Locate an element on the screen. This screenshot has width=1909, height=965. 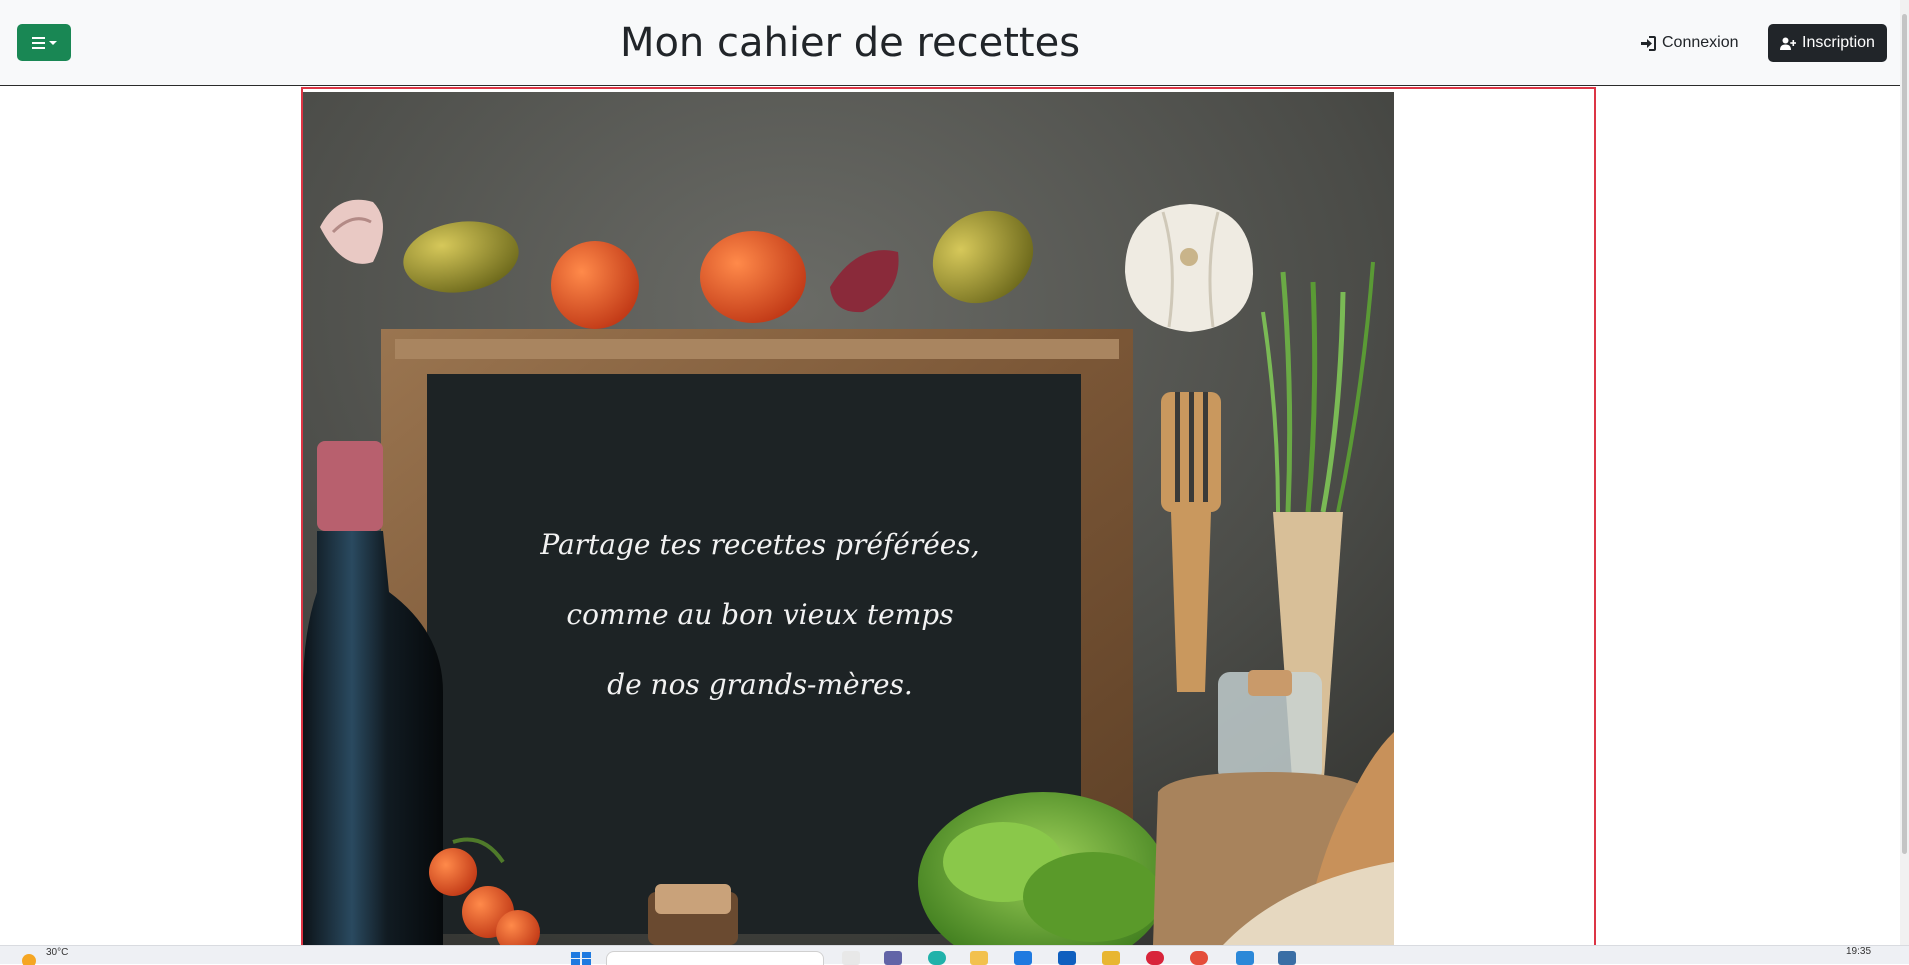
login-link: Connexion is located at coordinates (1689, 43).